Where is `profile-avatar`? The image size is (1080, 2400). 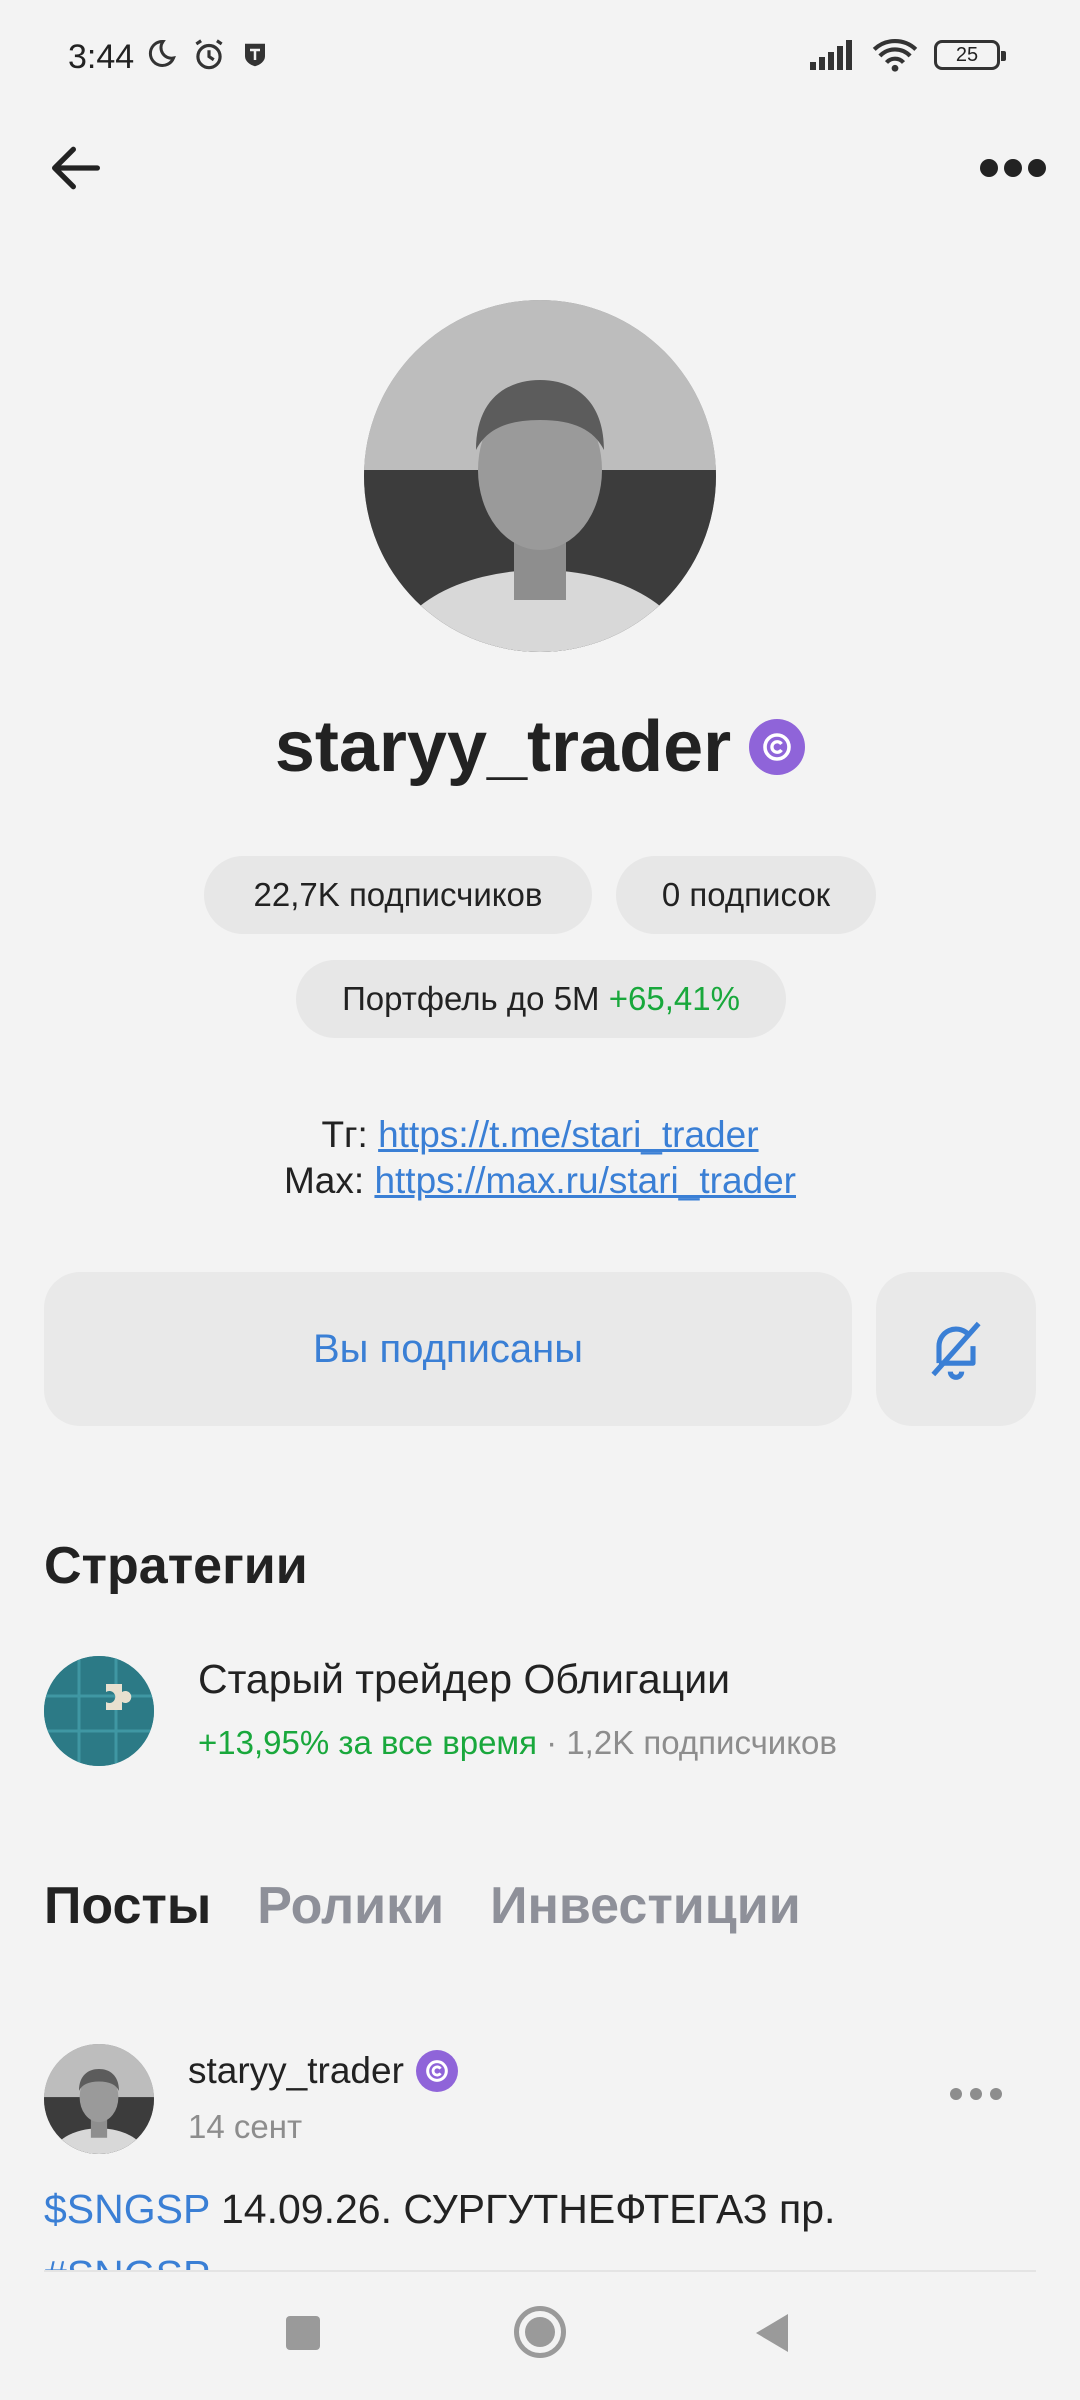 profile-avatar is located at coordinates (540, 476).